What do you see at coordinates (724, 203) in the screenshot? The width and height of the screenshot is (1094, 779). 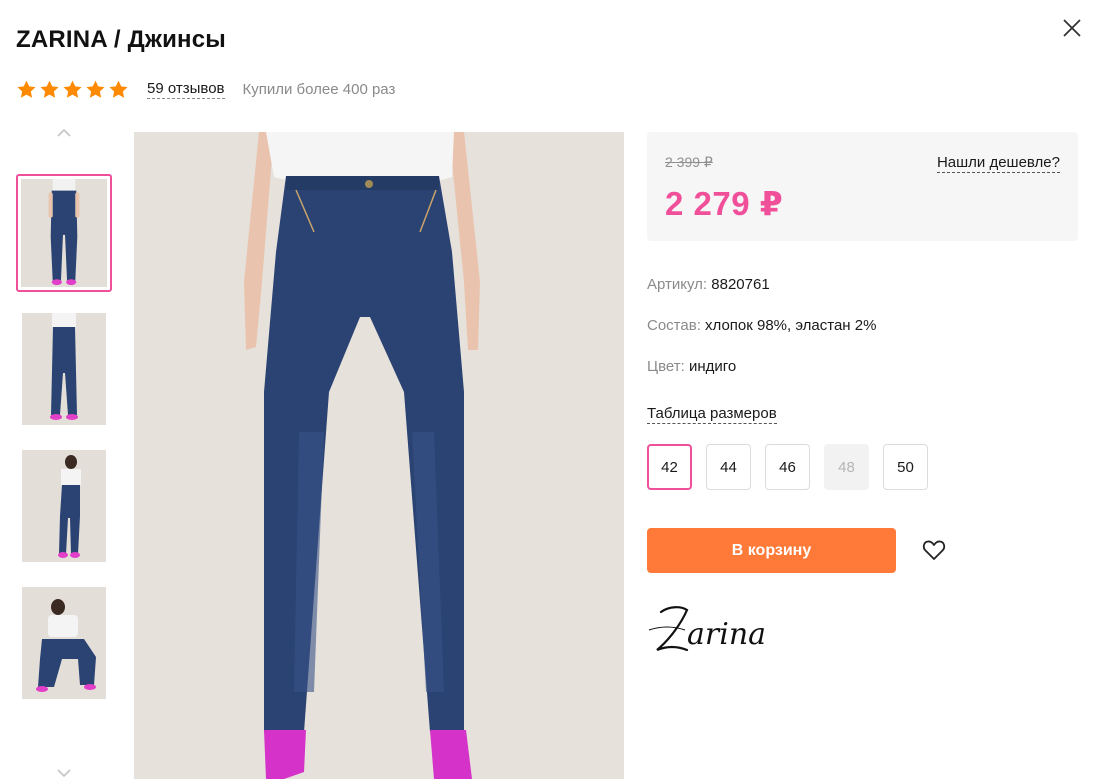 I see `current-price: 2 279 ₽` at bounding box center [724, 203].